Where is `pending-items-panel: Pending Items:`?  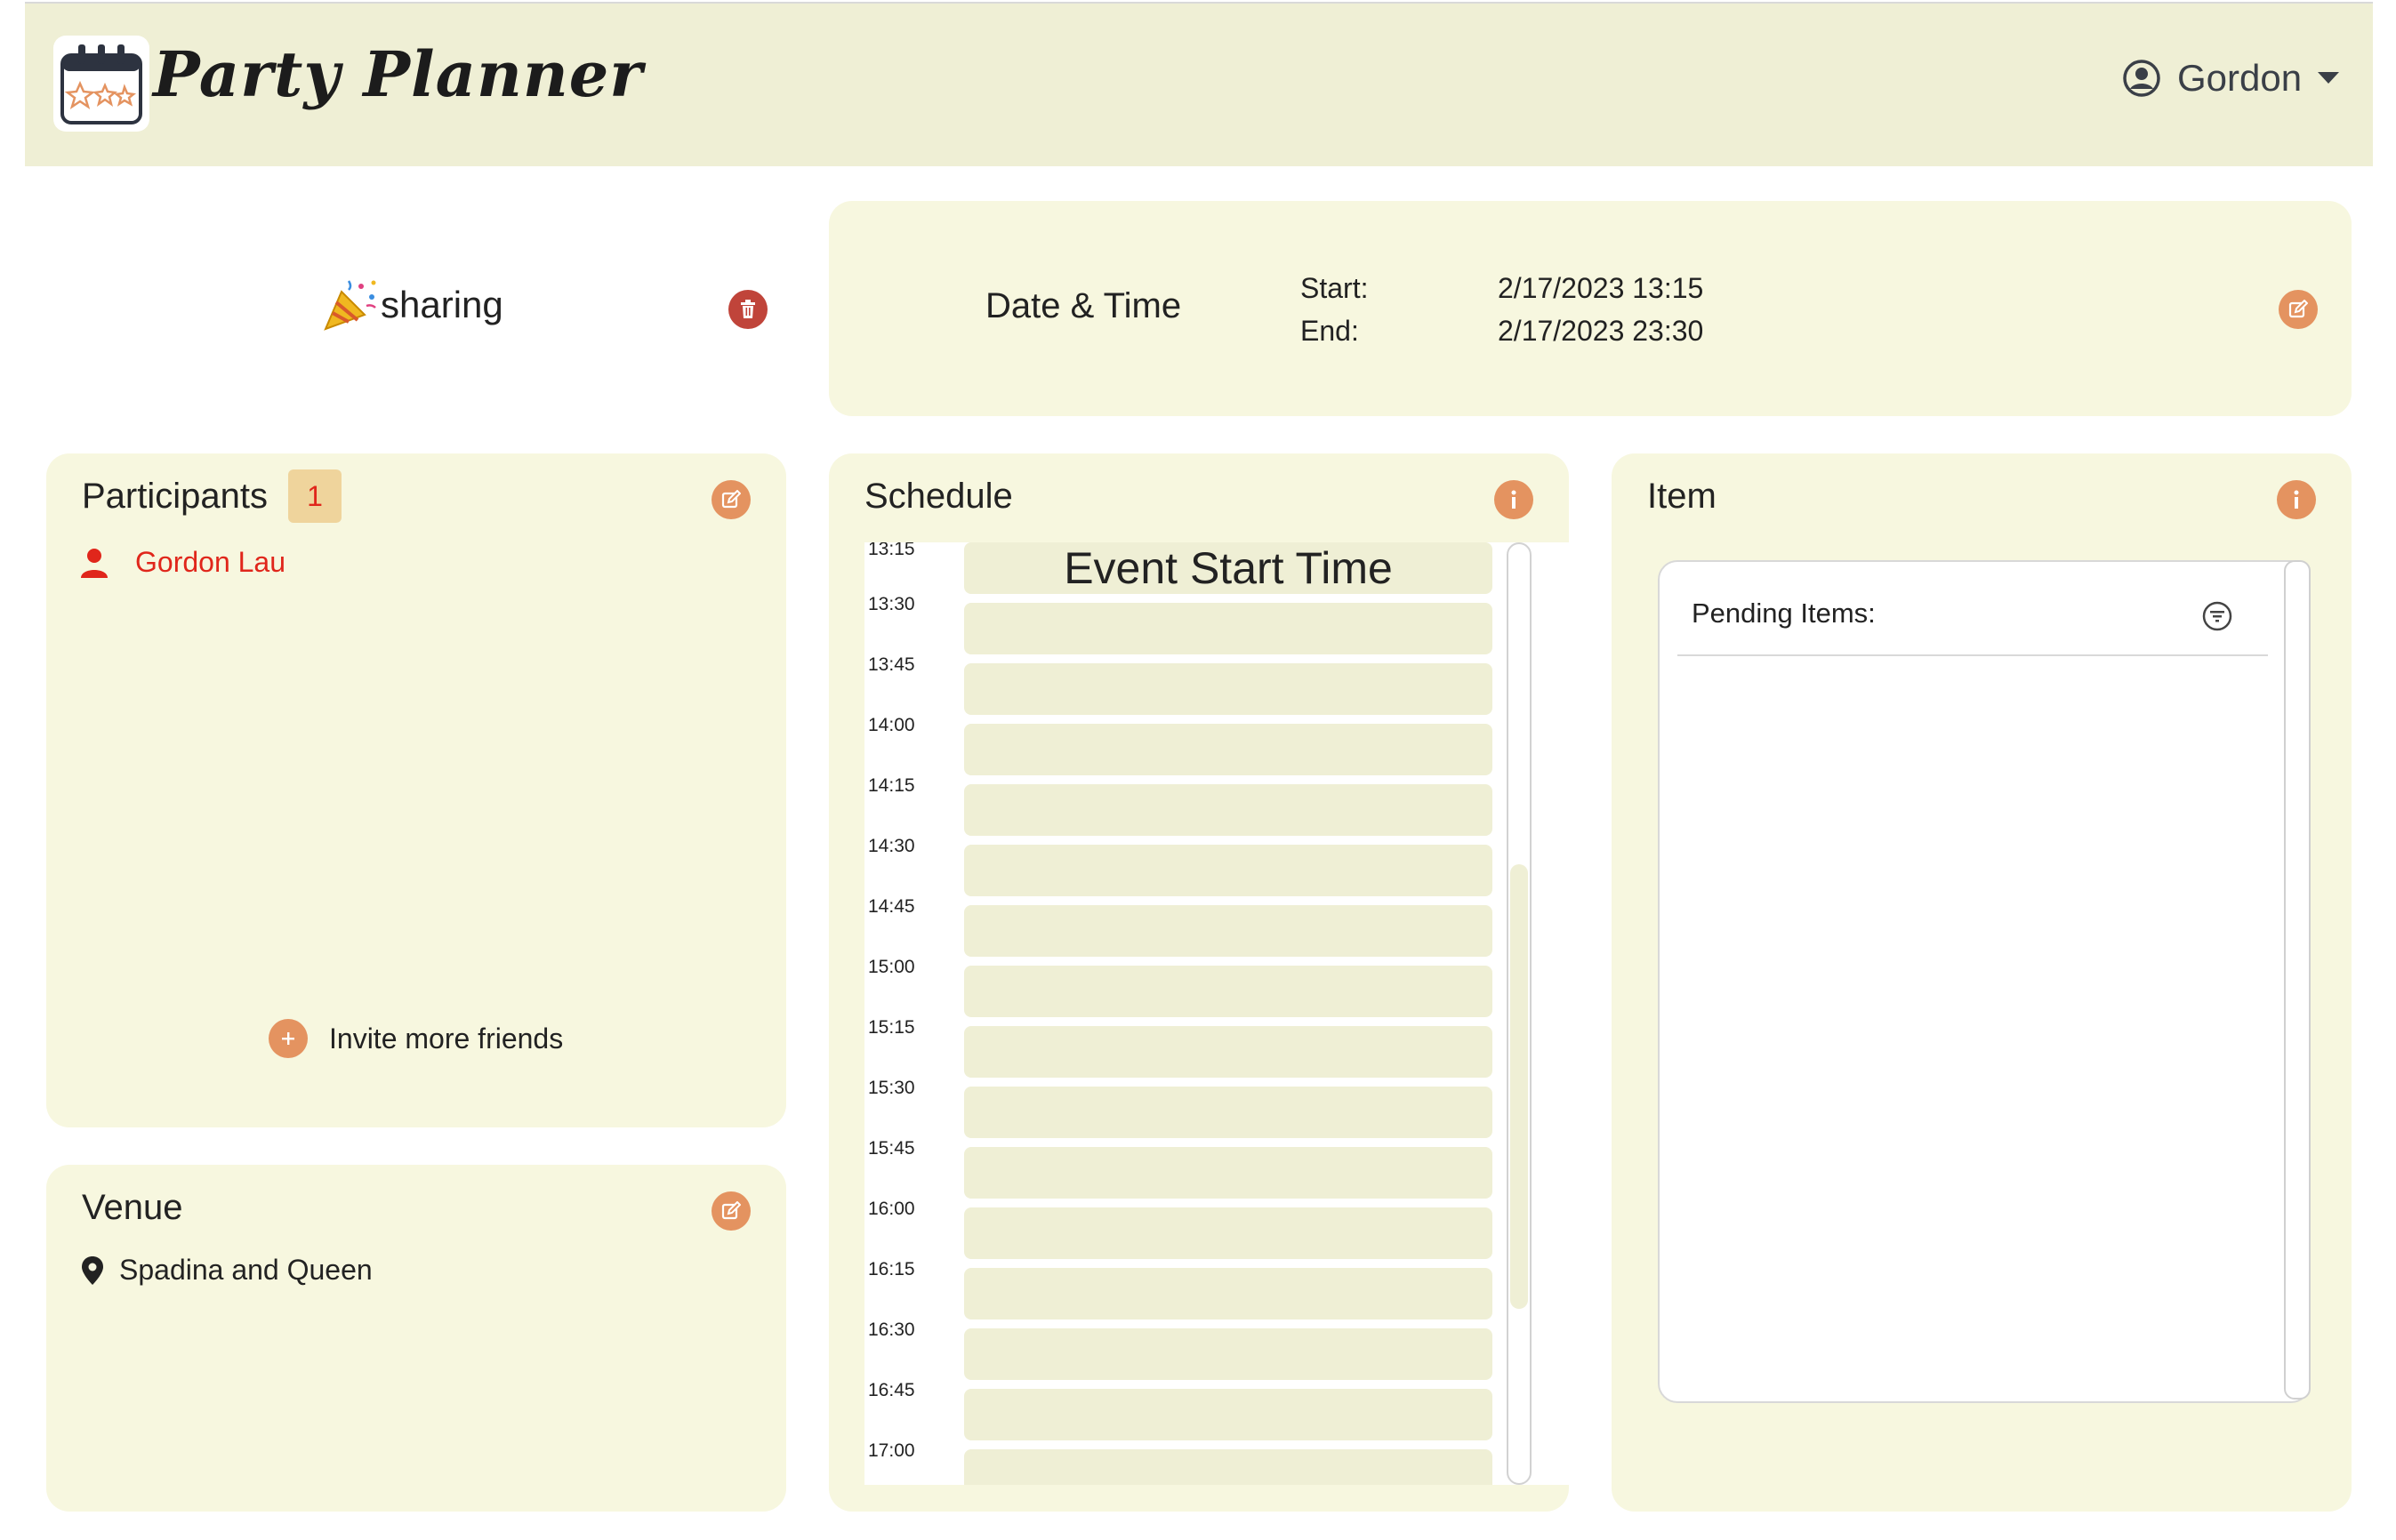 pending-items-panel: Pending Items: is located at coordinates (1984, 982).